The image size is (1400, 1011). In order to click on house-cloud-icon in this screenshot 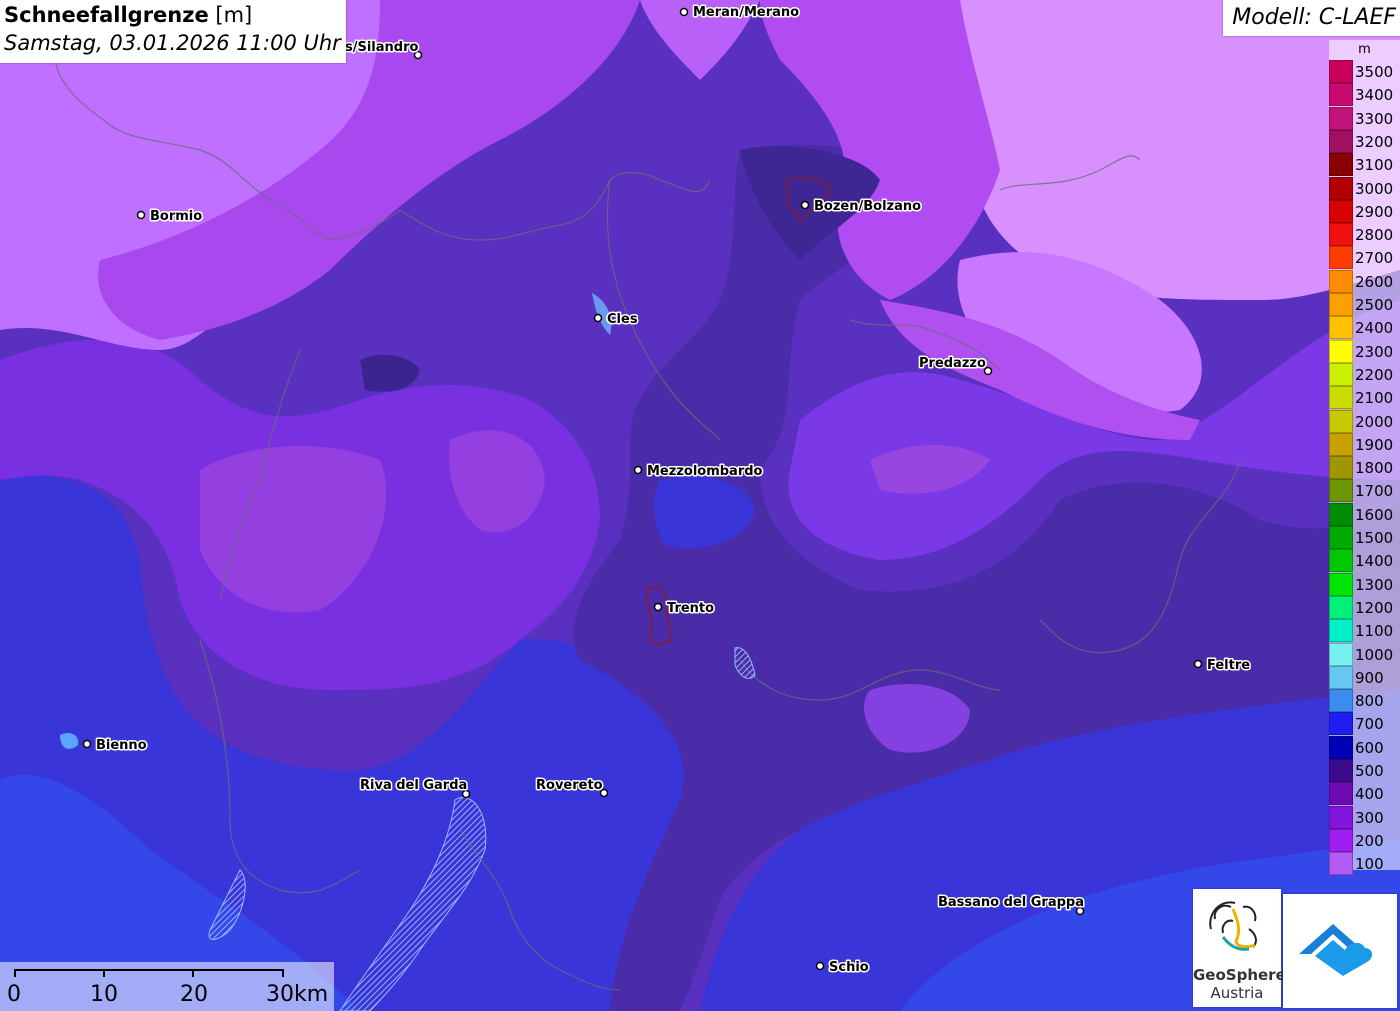, I will do `click(1336, 950)`.